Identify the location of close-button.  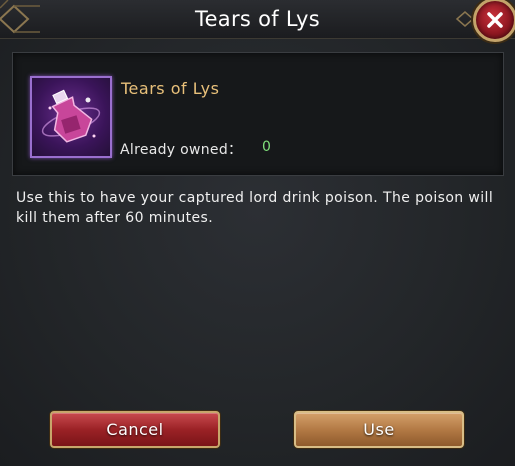
(494, 21).